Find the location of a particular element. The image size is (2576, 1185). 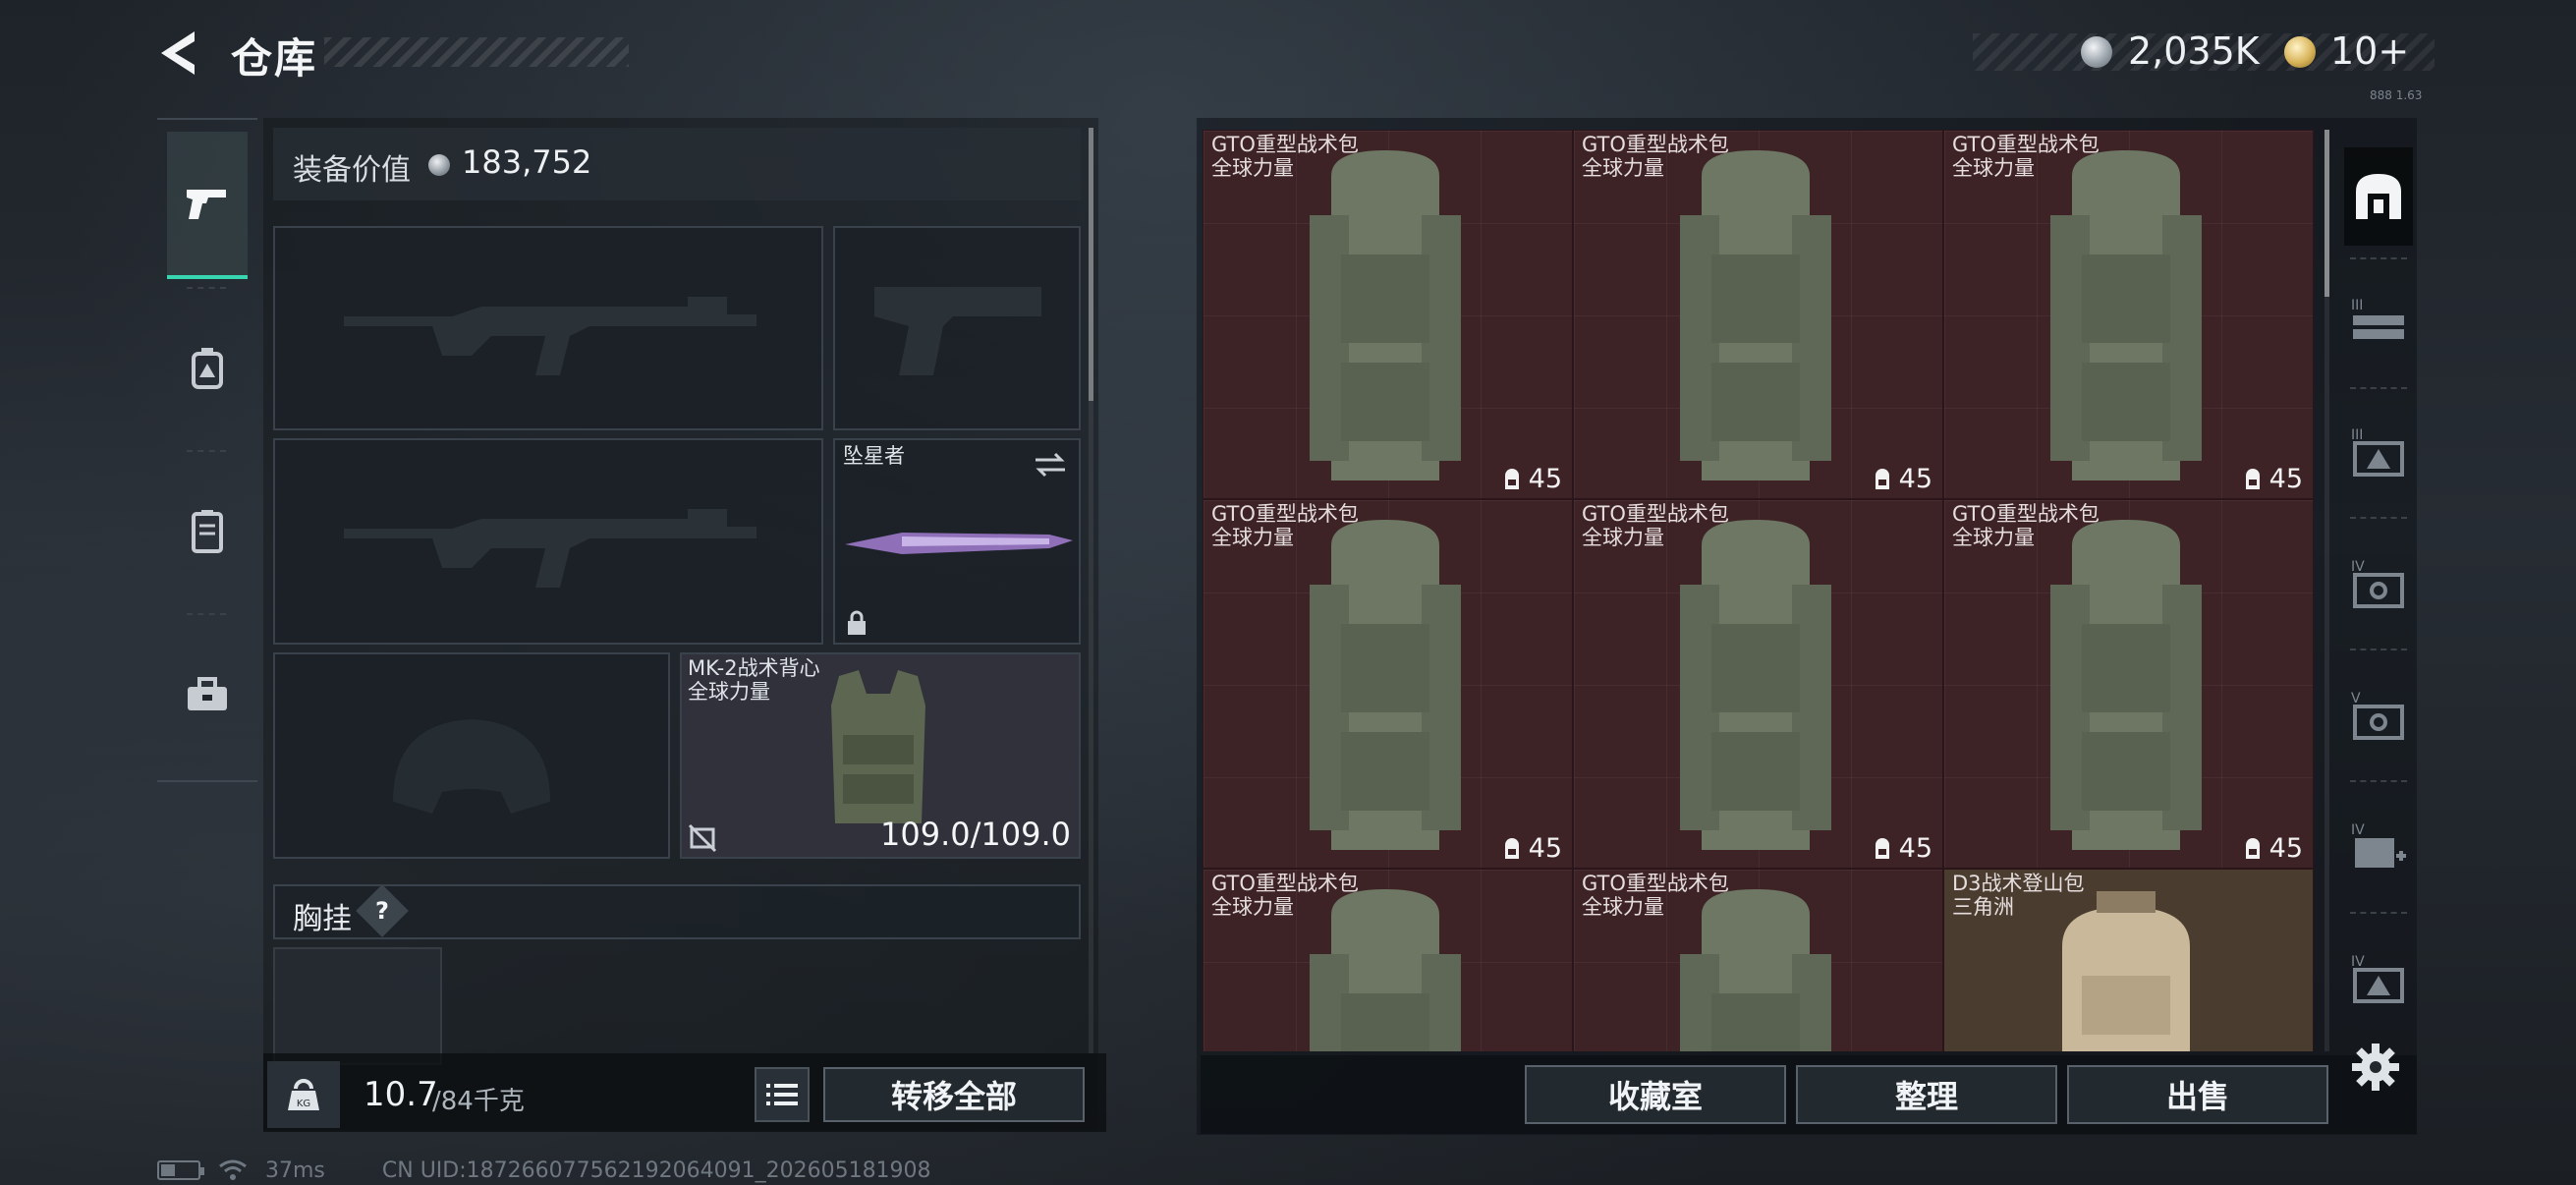

backpack-armor-icon is located at coordinates (207, 369).